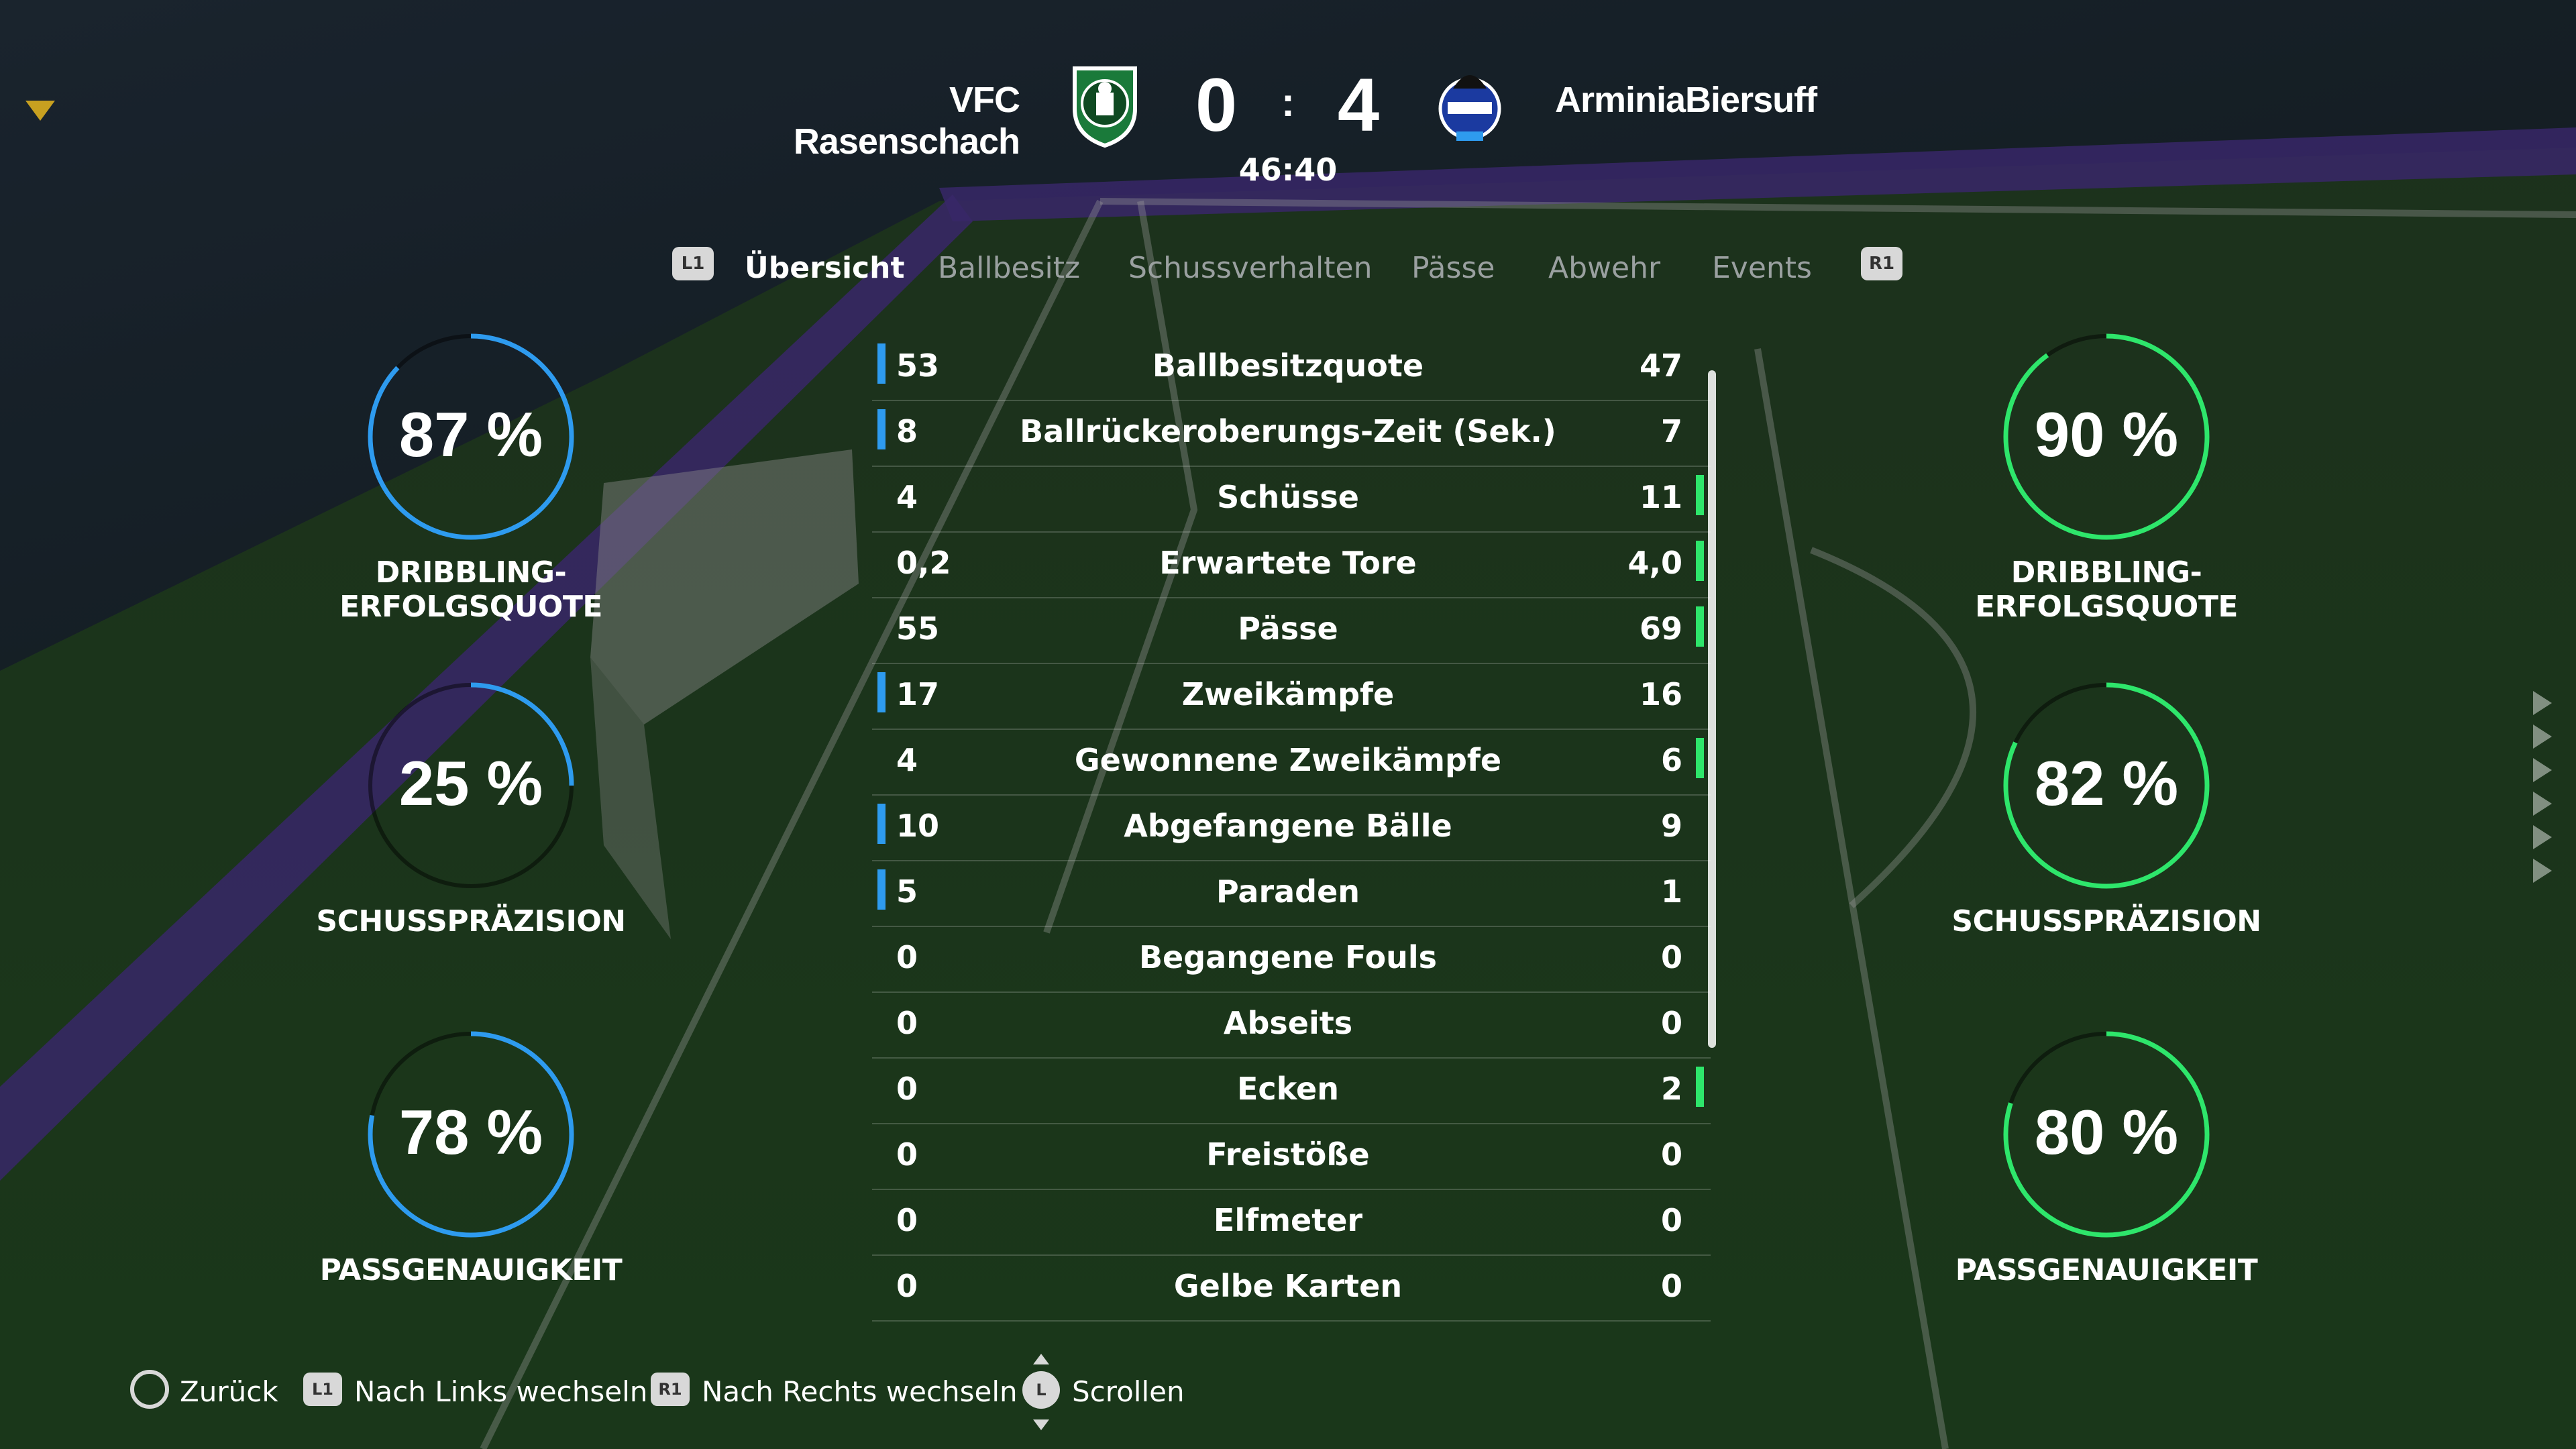 The height and width of the screenshot is (1449, 2576). I want to click on stat-name: Erwartete Tore, so click(1288, 563).